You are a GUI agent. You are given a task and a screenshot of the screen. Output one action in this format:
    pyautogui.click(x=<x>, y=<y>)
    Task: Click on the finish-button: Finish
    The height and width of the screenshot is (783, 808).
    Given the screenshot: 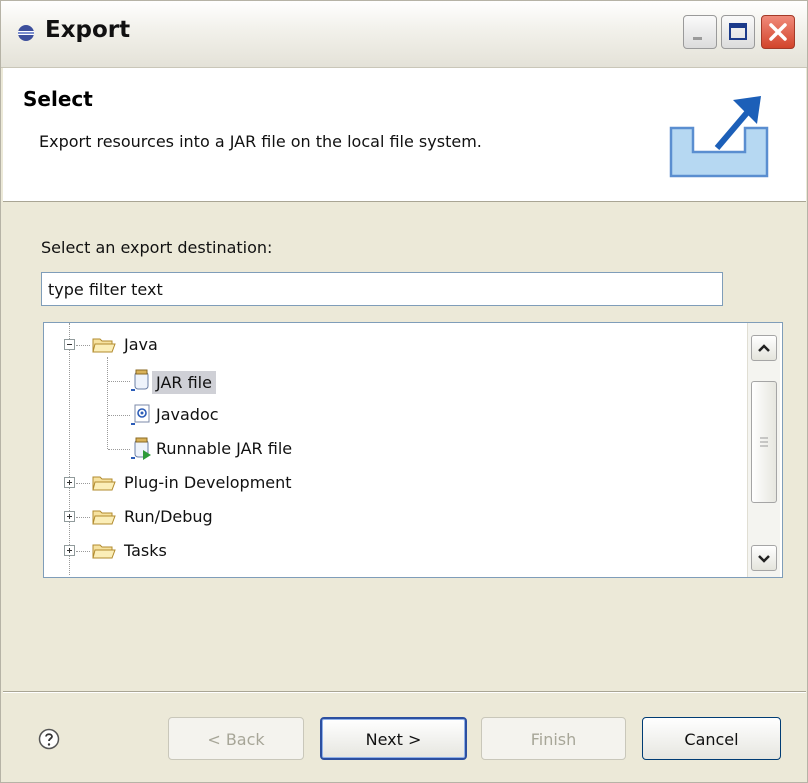 What is the action you would take?
    pyautogui.click(x=553, y=738)
    